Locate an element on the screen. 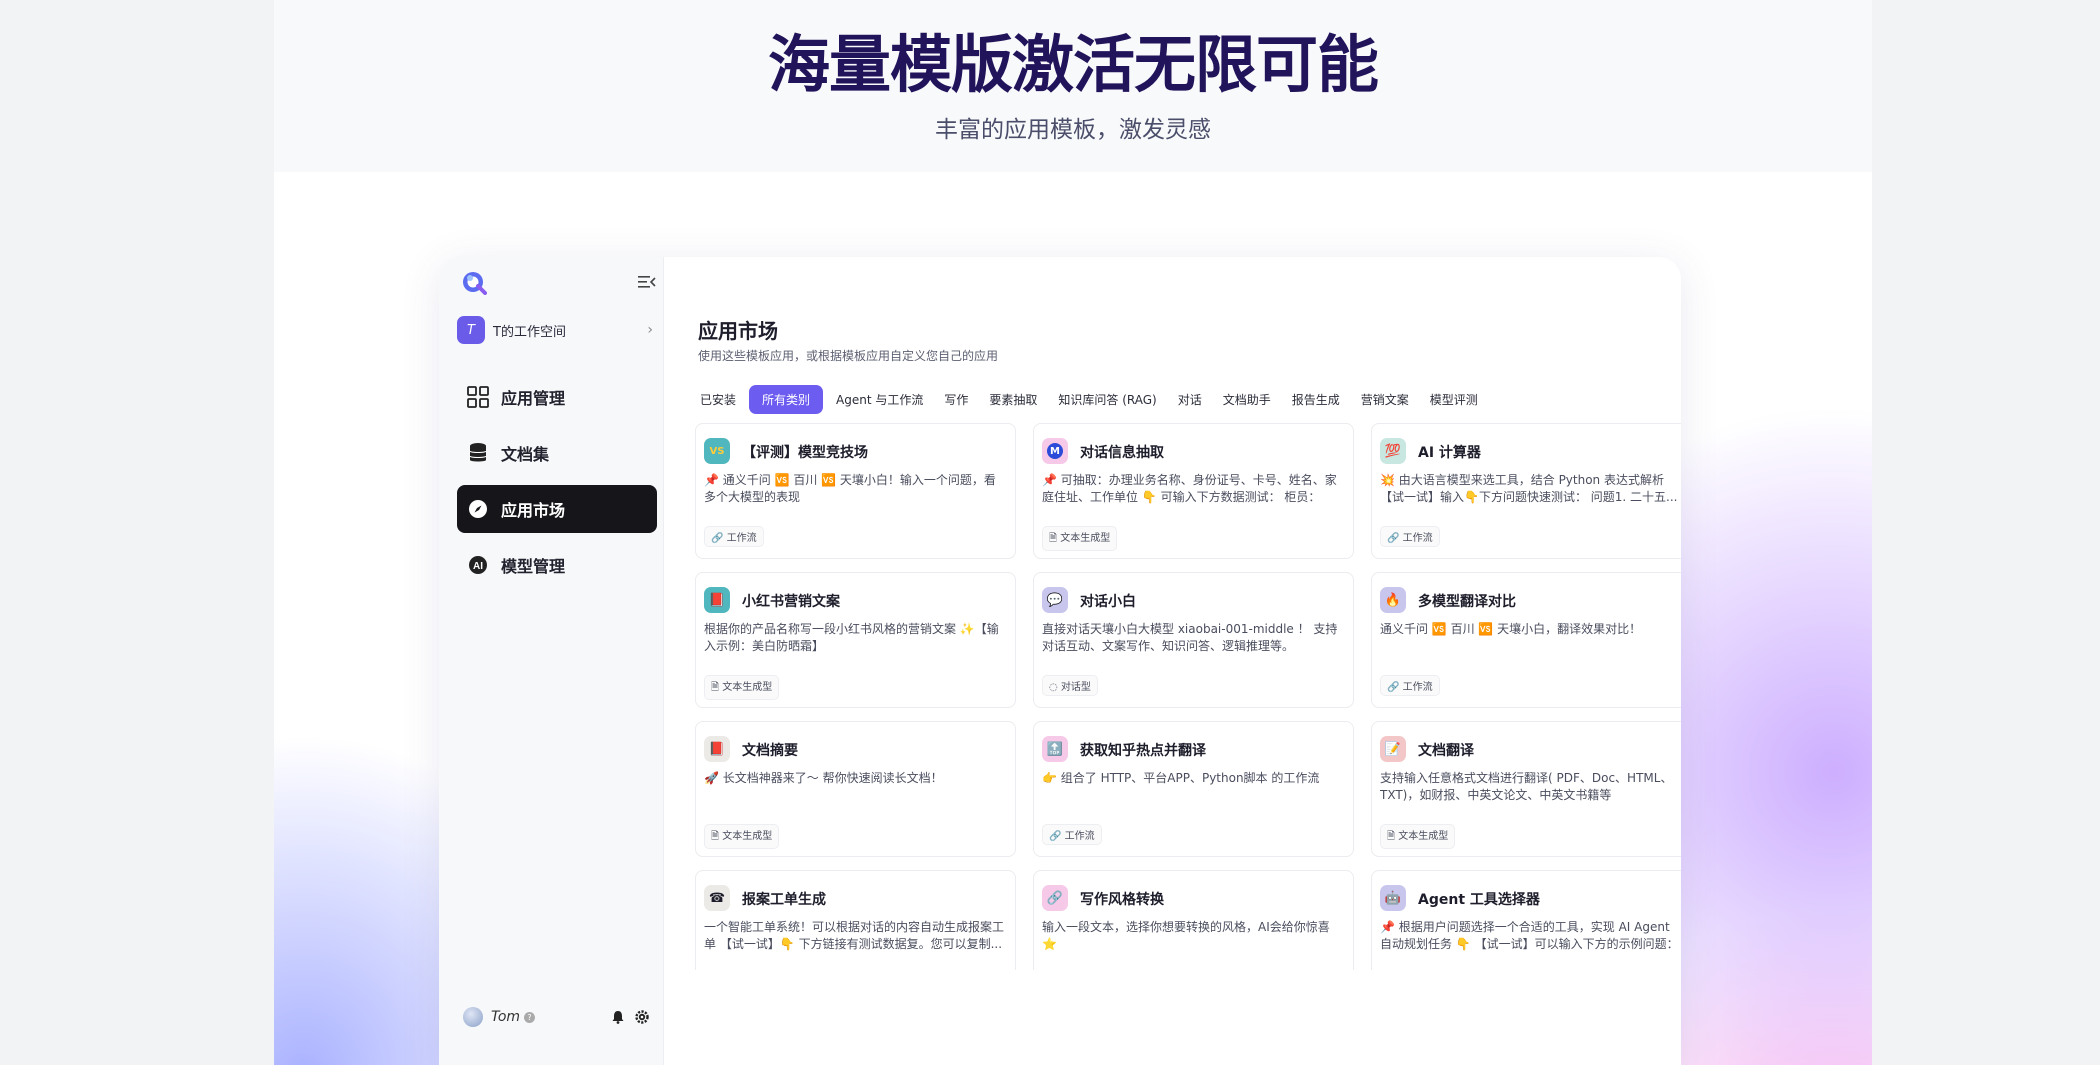 This screenshot has height=1065, width=2100. sidebar-item-app-management: 应用管理 is located at coordinates (557, 397).